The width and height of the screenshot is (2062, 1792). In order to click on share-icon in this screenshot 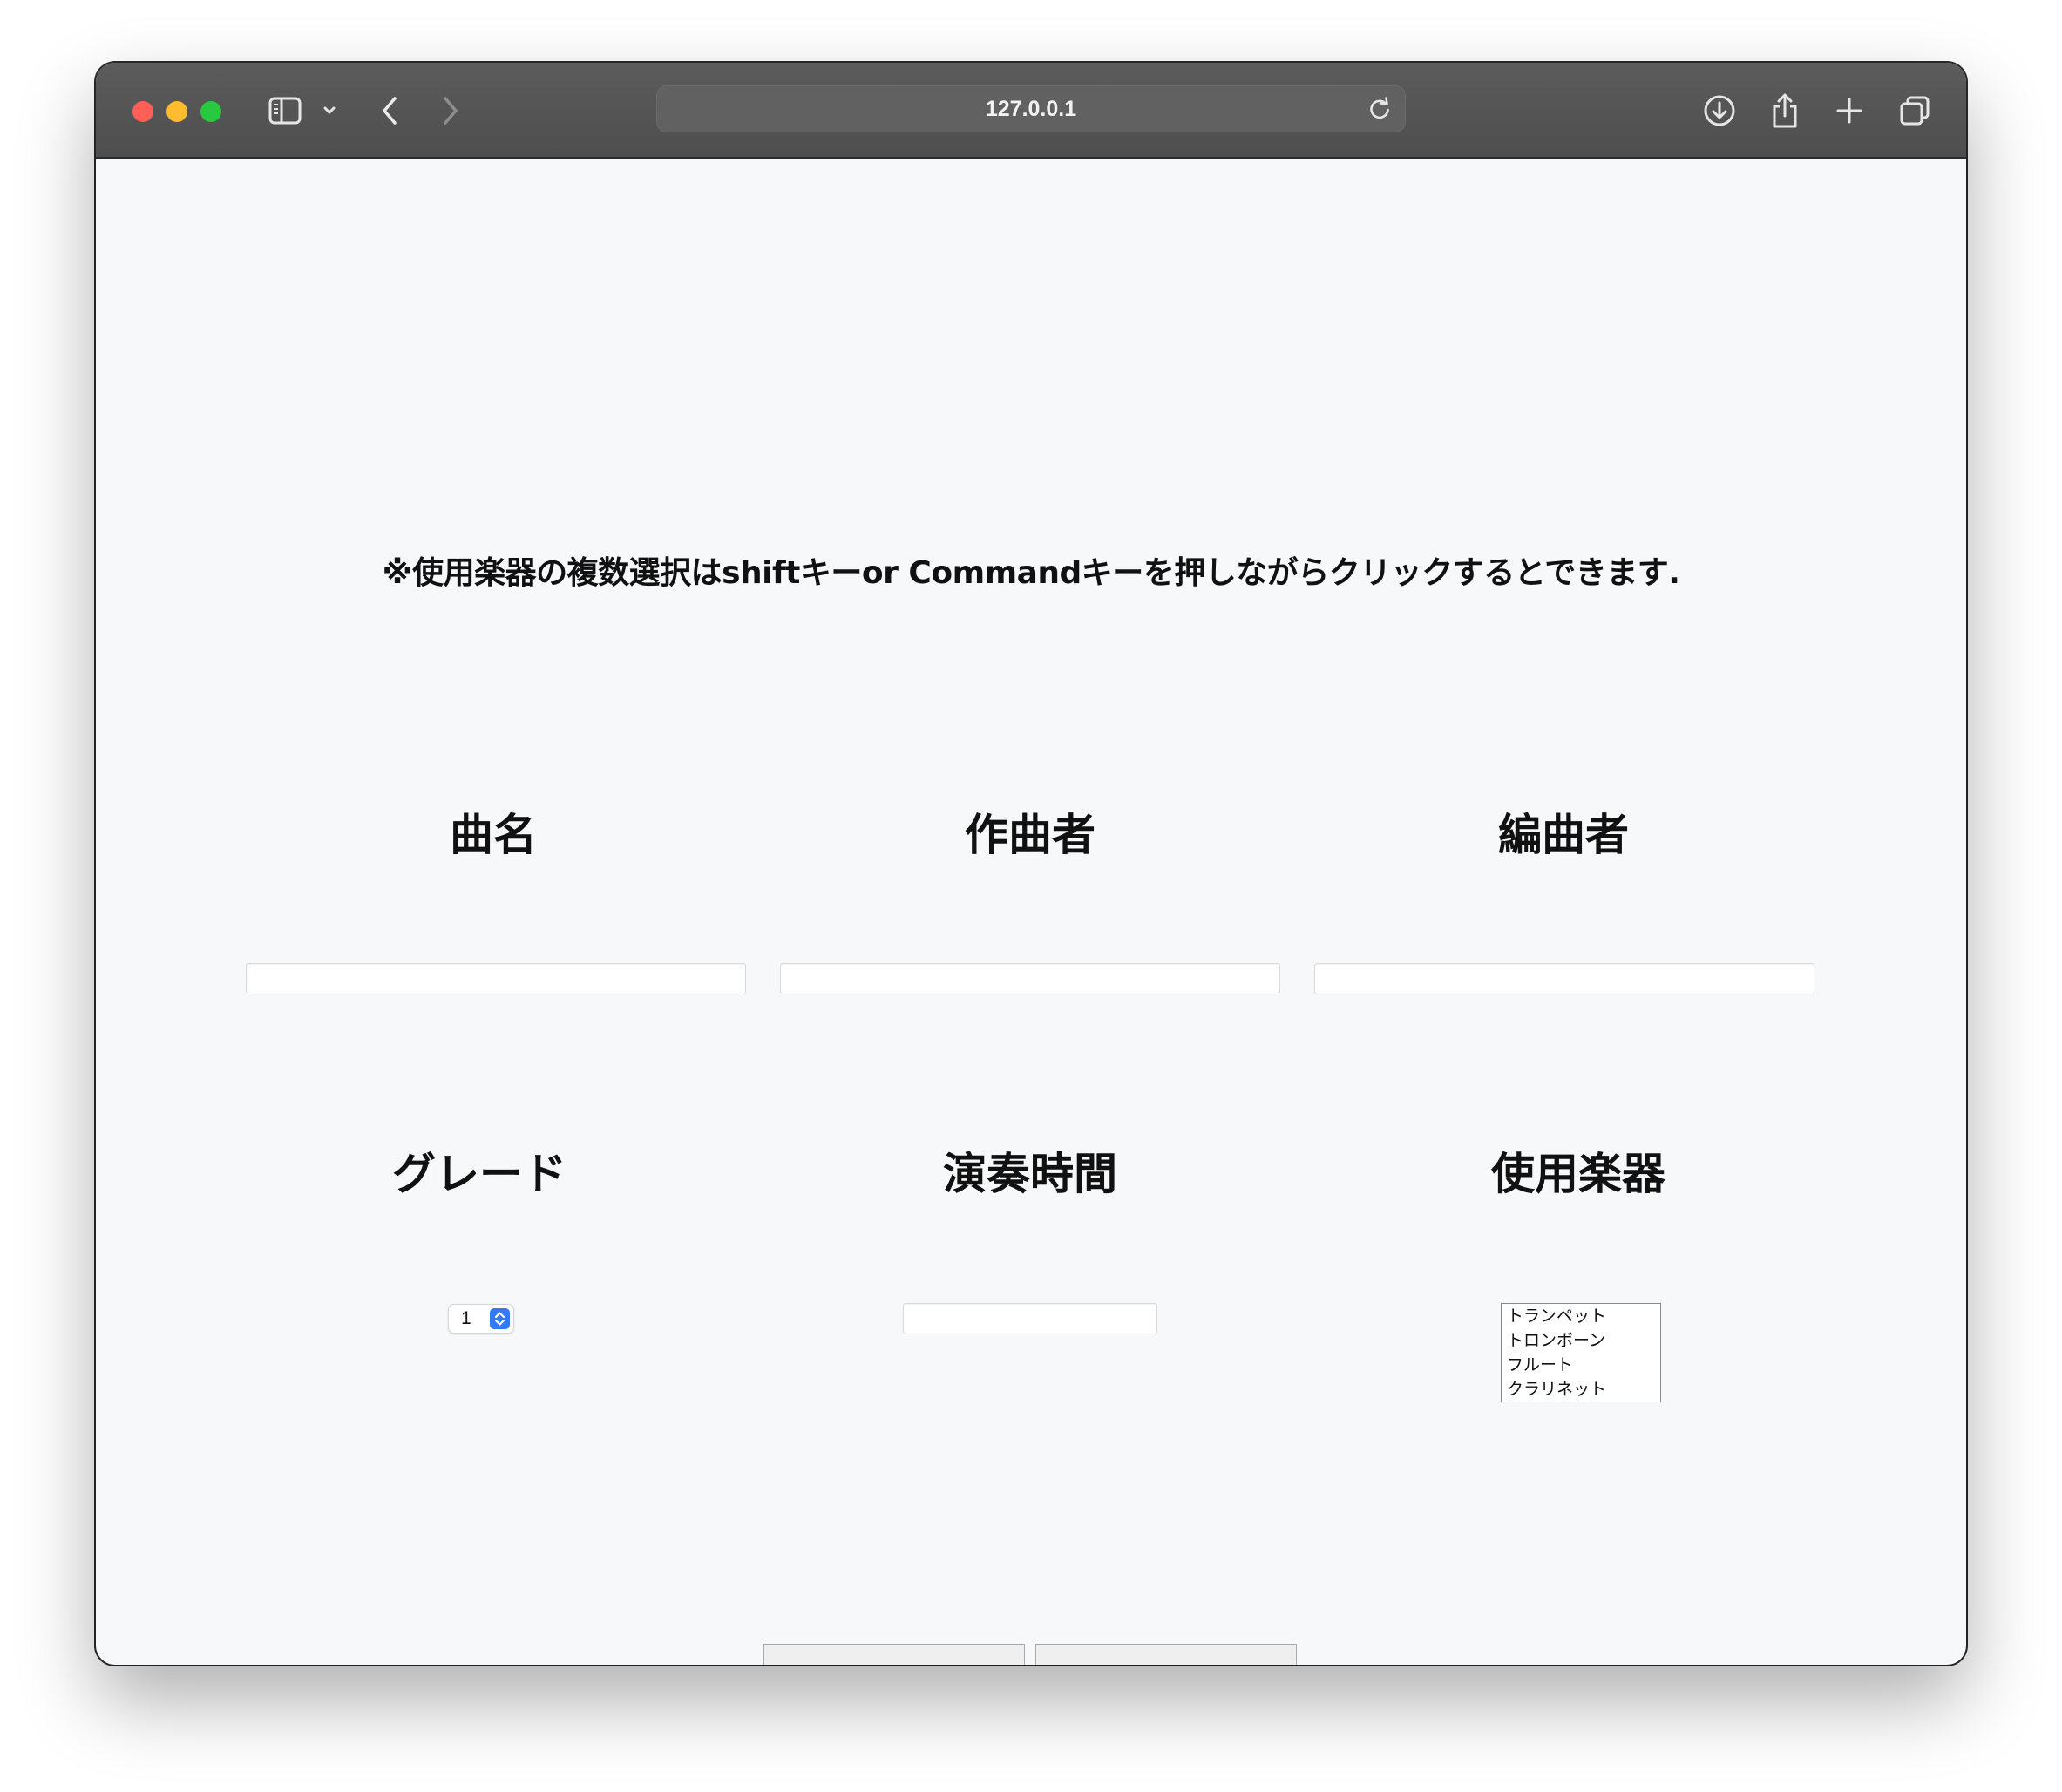, I will do `click(1785, 110)`.